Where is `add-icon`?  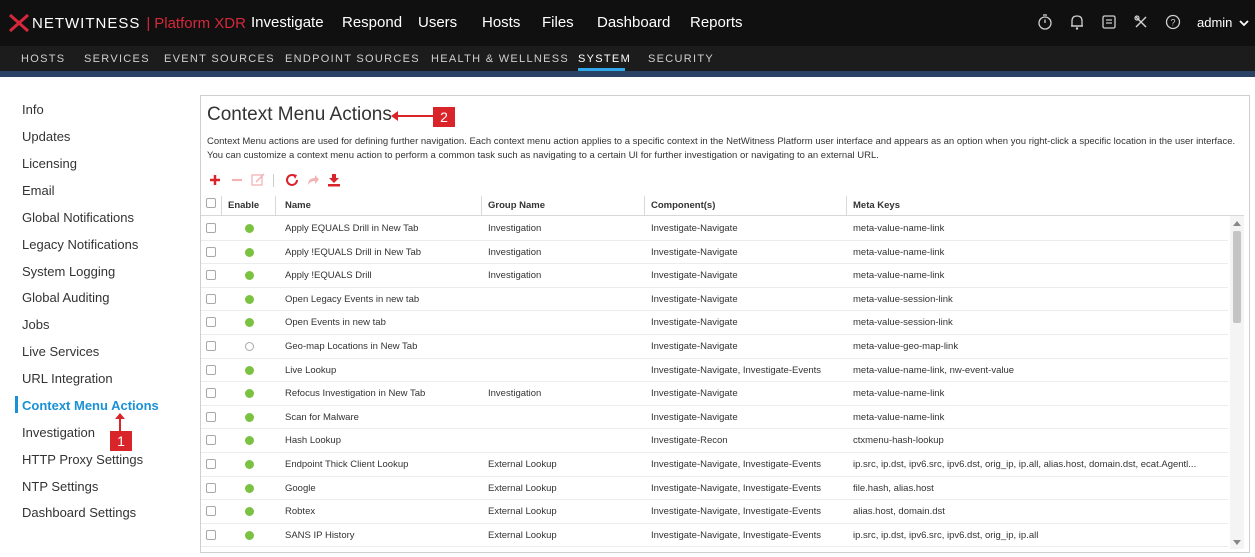 add-icon is located at coordinates (215, 180).